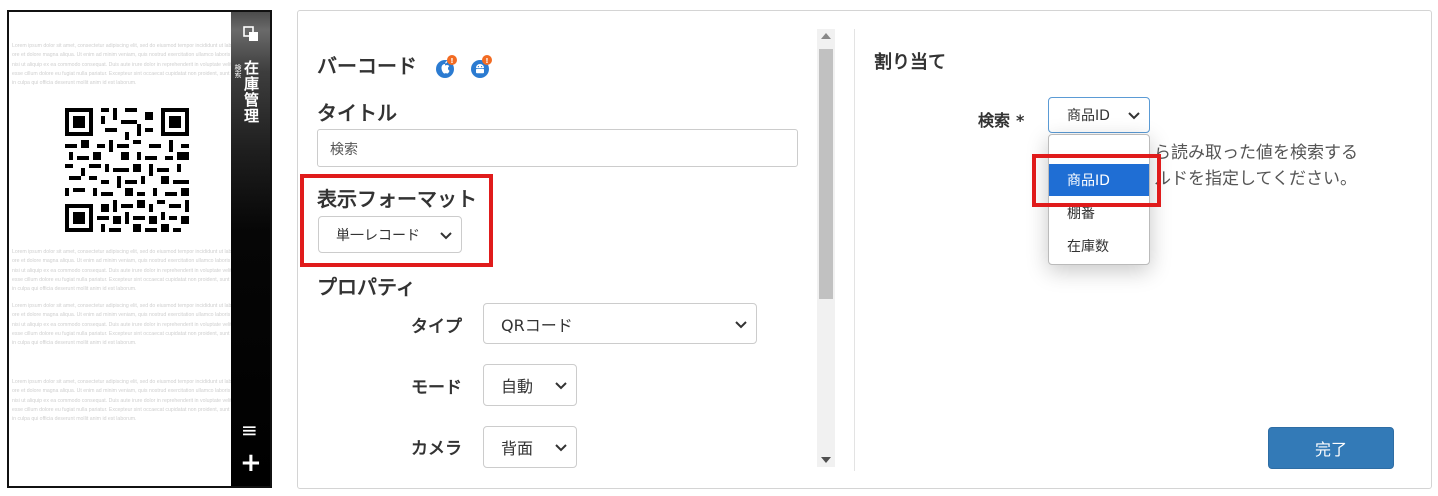  Describe the element at coordinates (517, 448) in the screenshot. I see `camera-select-value: 背面` at that location.